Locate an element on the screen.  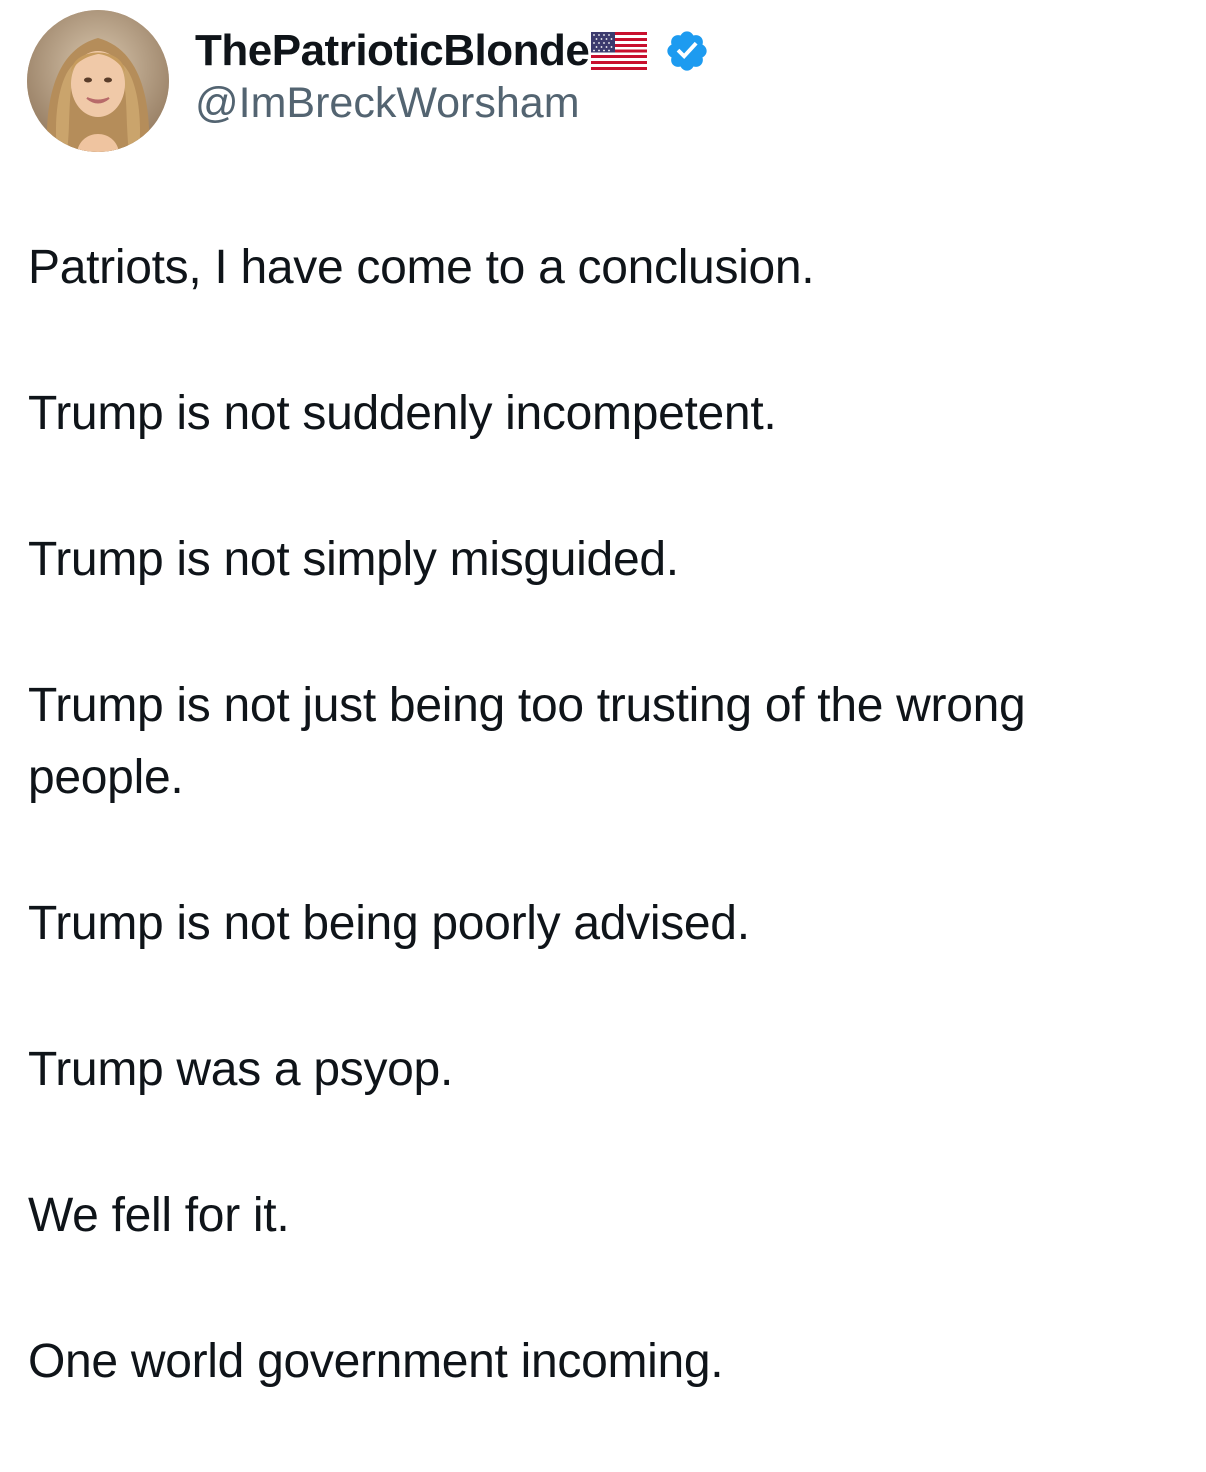
author-handle: @ImBreckWorsham is located at coordinates (452, 103).